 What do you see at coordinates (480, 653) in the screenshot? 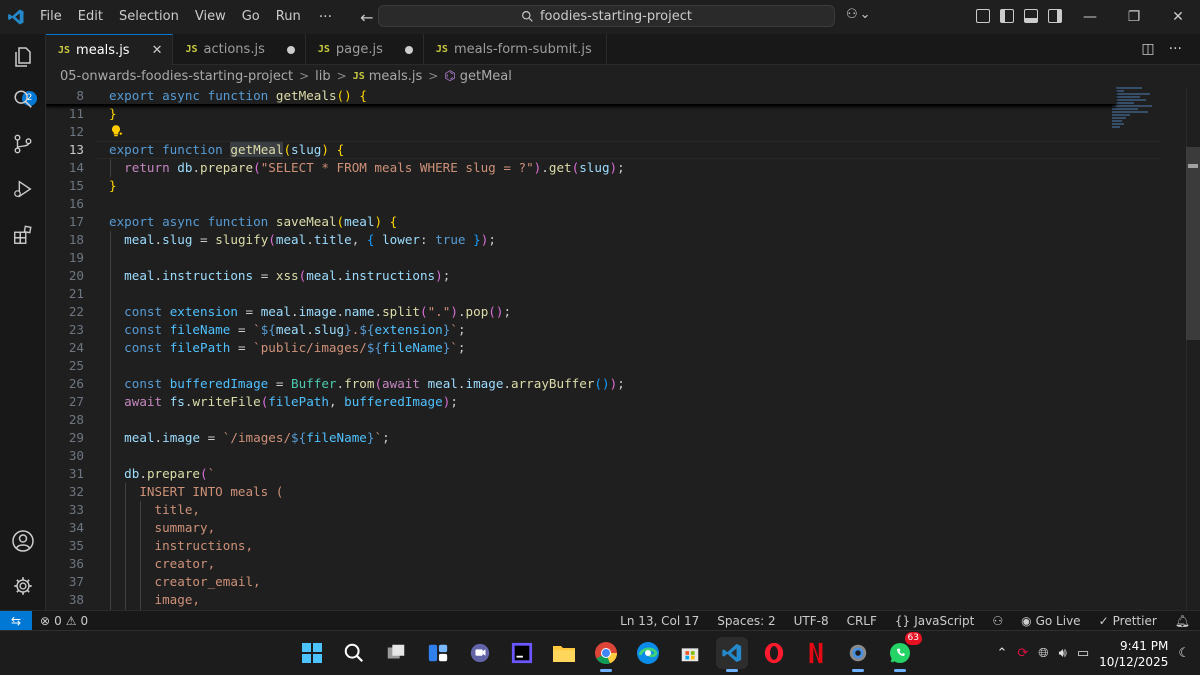
I see `teams-chat-icon` at bounding box center [480, 653].